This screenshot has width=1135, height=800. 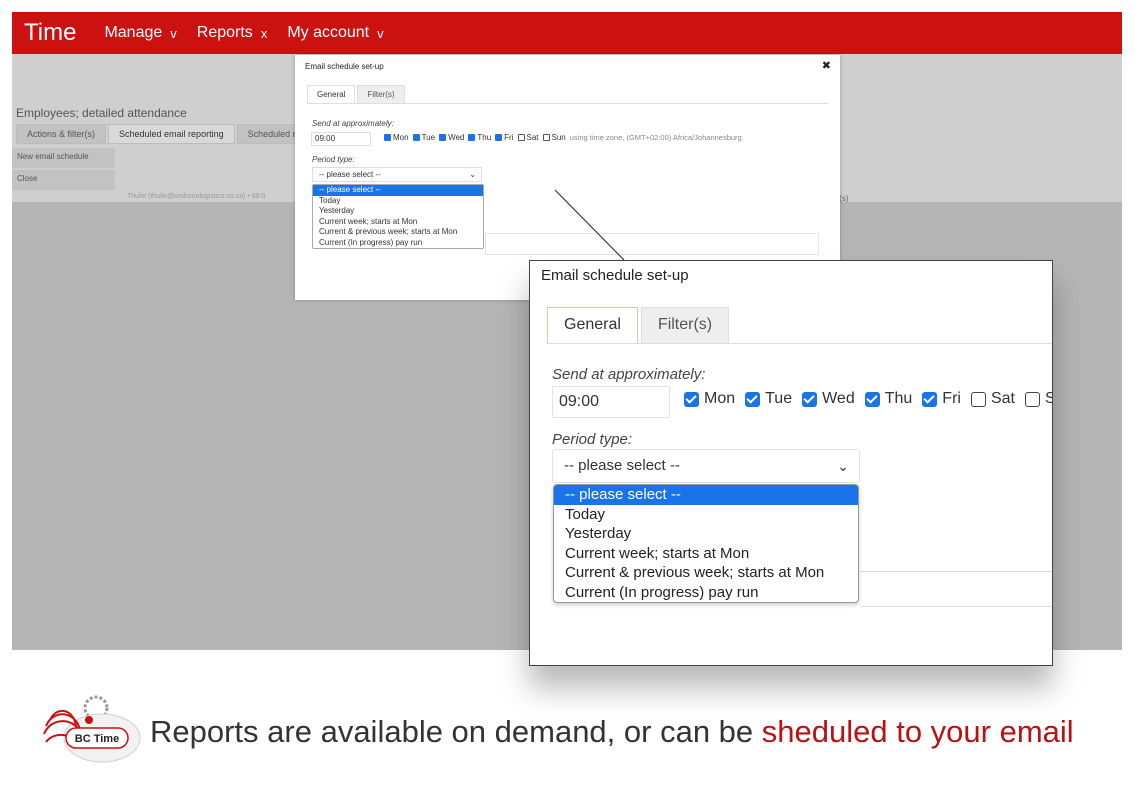 What do you see at coordinates (706, 515) in the screenshot?
I see `zoom-dropdown-option: Today` at bounding box center [706, 515].